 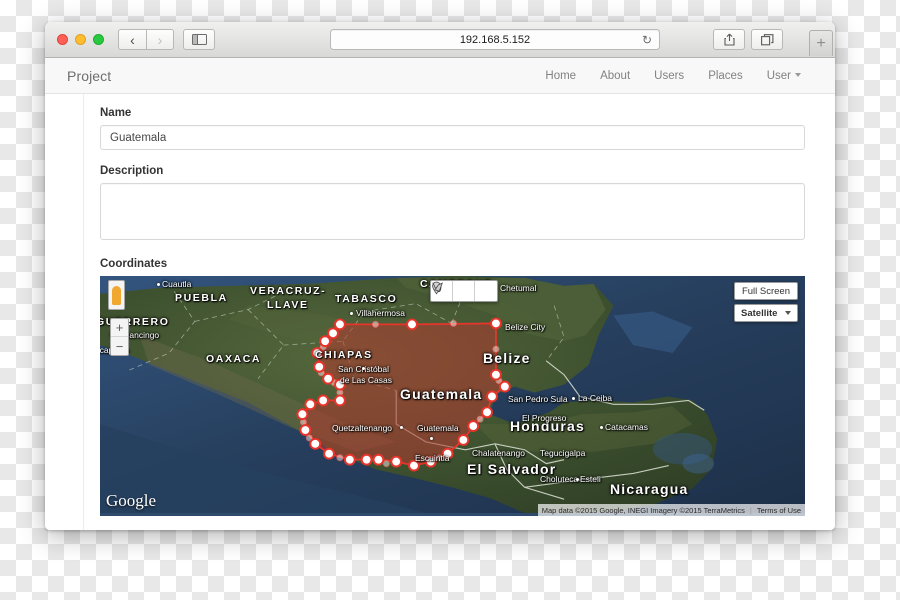 I want to click on minimize-window-button, so click(x=80, y=39).